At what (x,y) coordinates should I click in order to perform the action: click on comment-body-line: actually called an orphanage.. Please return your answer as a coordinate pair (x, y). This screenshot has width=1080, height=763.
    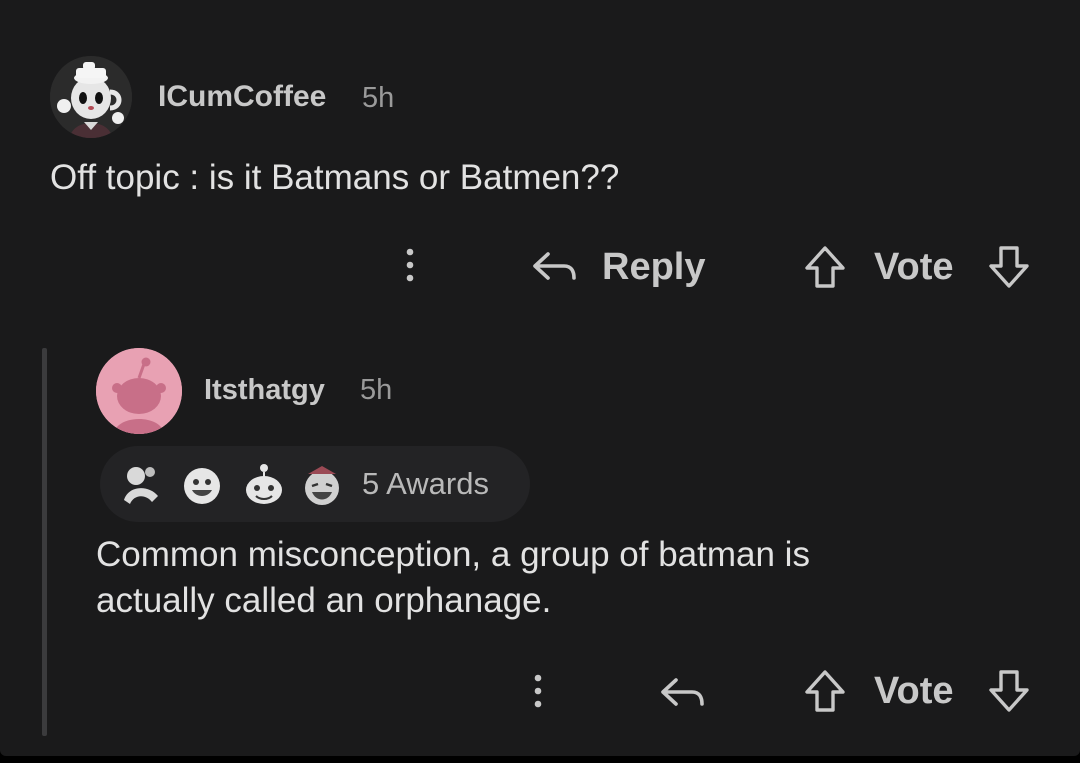
    Looking at the image, I should click on (324, 600).